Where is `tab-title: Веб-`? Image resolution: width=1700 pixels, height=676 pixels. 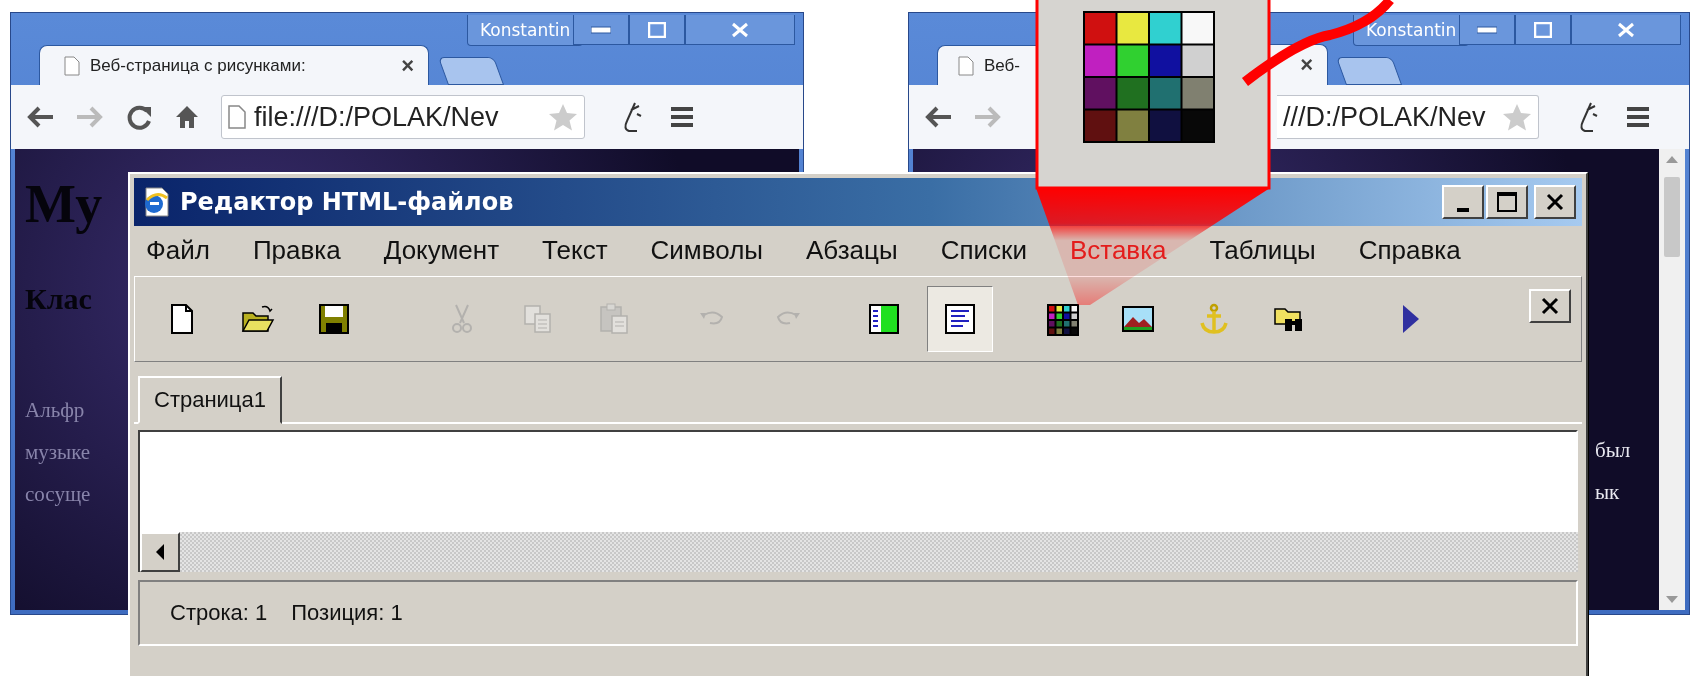 tab-title: Веб- is located at coordinates (1002, 65).